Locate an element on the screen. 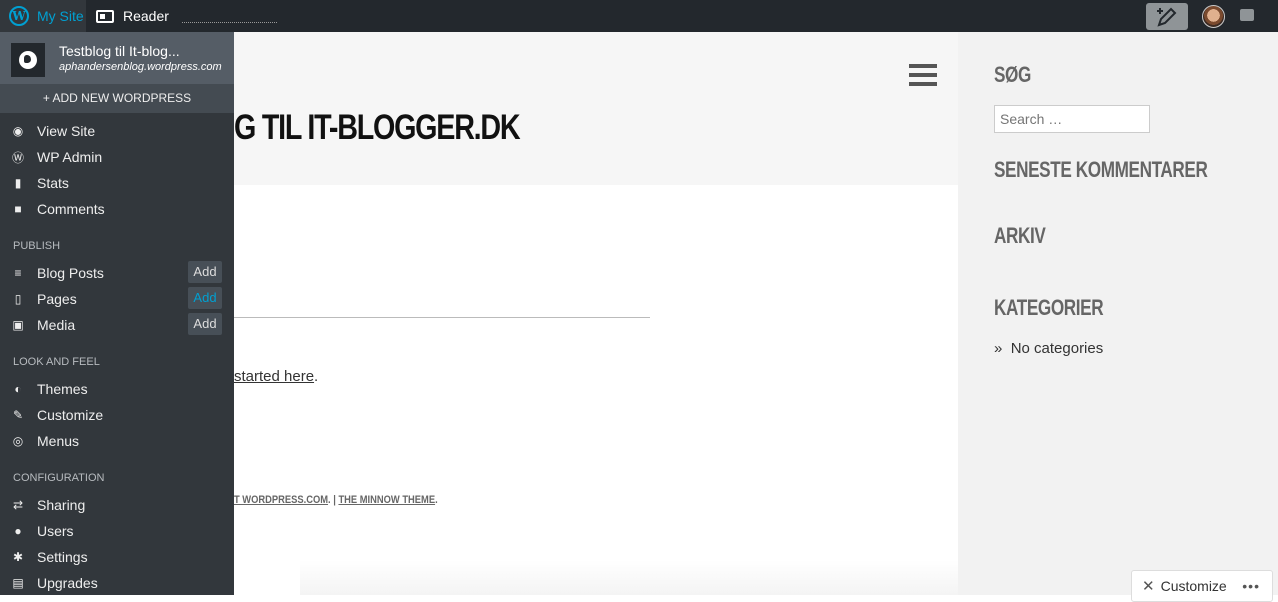 The height and width of the screenshot is (602, 1278). archive-title: ARKIV is located at coordinates (1020, 235).